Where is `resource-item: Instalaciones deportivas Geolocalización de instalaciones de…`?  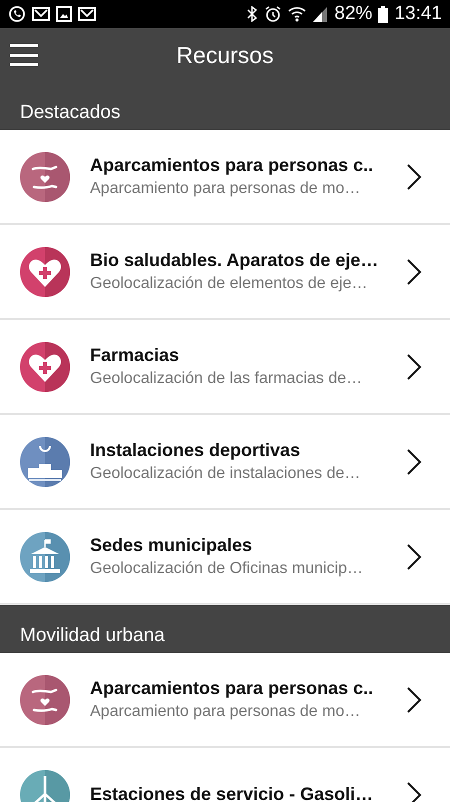
resource-item: Instalaciones deportivas Geolocalización de instalaciones de… is located at coordinates (225, 462).